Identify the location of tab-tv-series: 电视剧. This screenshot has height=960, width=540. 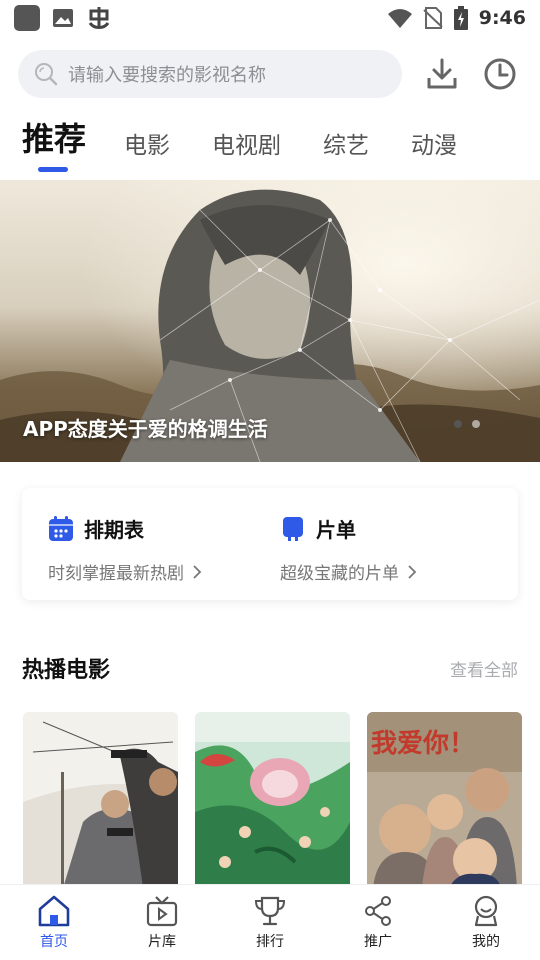
(246, 150).